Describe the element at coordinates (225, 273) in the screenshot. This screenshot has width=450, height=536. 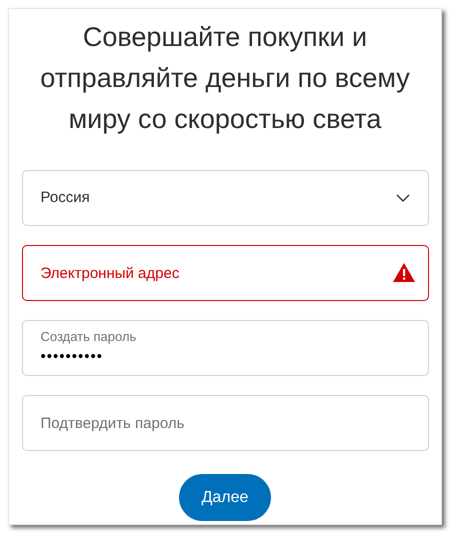
I see `input-field: Электронный адрес` at that location.